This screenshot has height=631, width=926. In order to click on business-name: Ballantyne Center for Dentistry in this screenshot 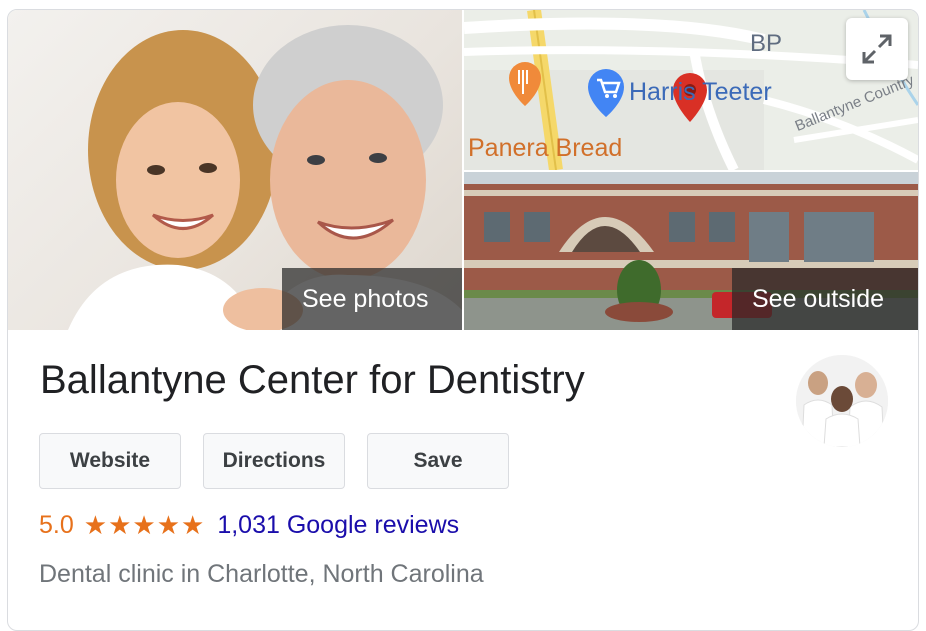, I will do `click(312, 380)`.